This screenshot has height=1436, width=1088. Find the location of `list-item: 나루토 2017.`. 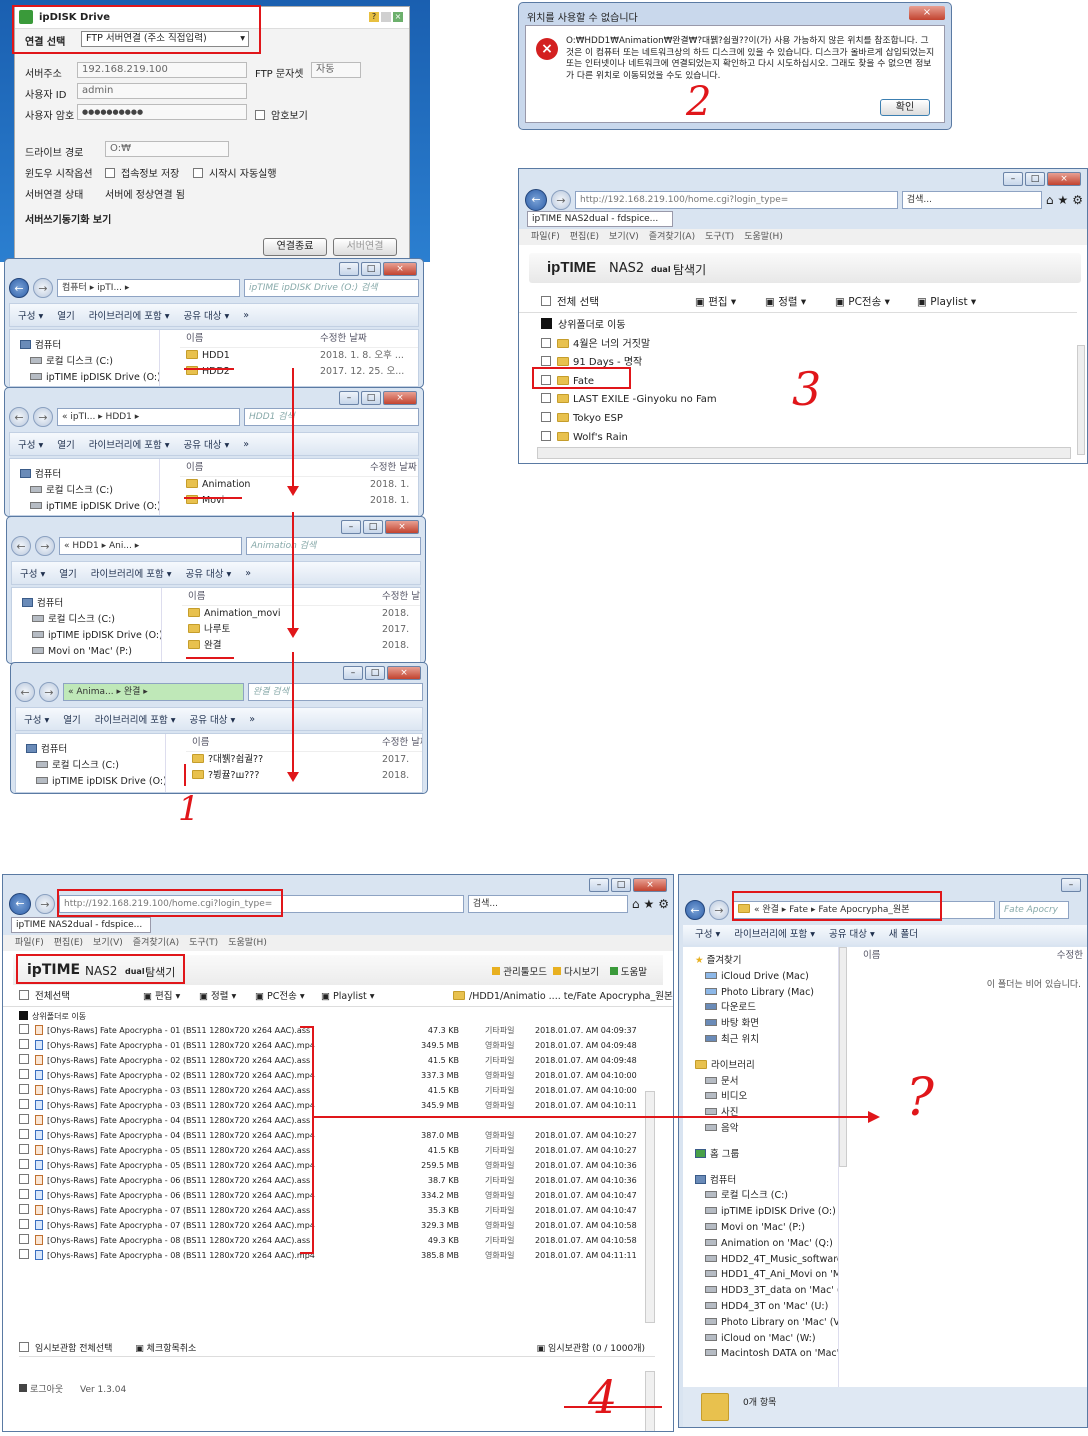

list-item: 나루토 2017. is located at coordinates (301, 630).